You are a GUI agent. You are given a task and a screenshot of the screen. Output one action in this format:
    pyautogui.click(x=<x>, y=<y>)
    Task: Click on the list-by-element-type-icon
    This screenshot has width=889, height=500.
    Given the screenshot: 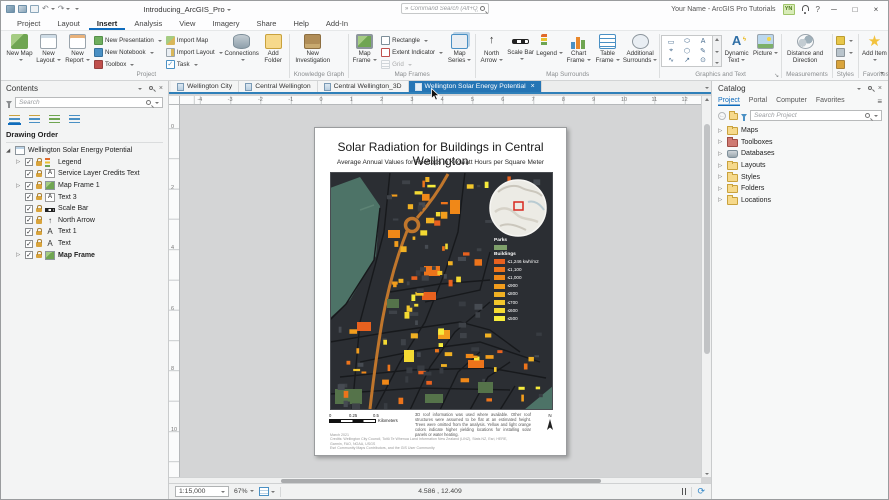 What is the action you would take?
    pyautogui.click(x=34, y=119)
    